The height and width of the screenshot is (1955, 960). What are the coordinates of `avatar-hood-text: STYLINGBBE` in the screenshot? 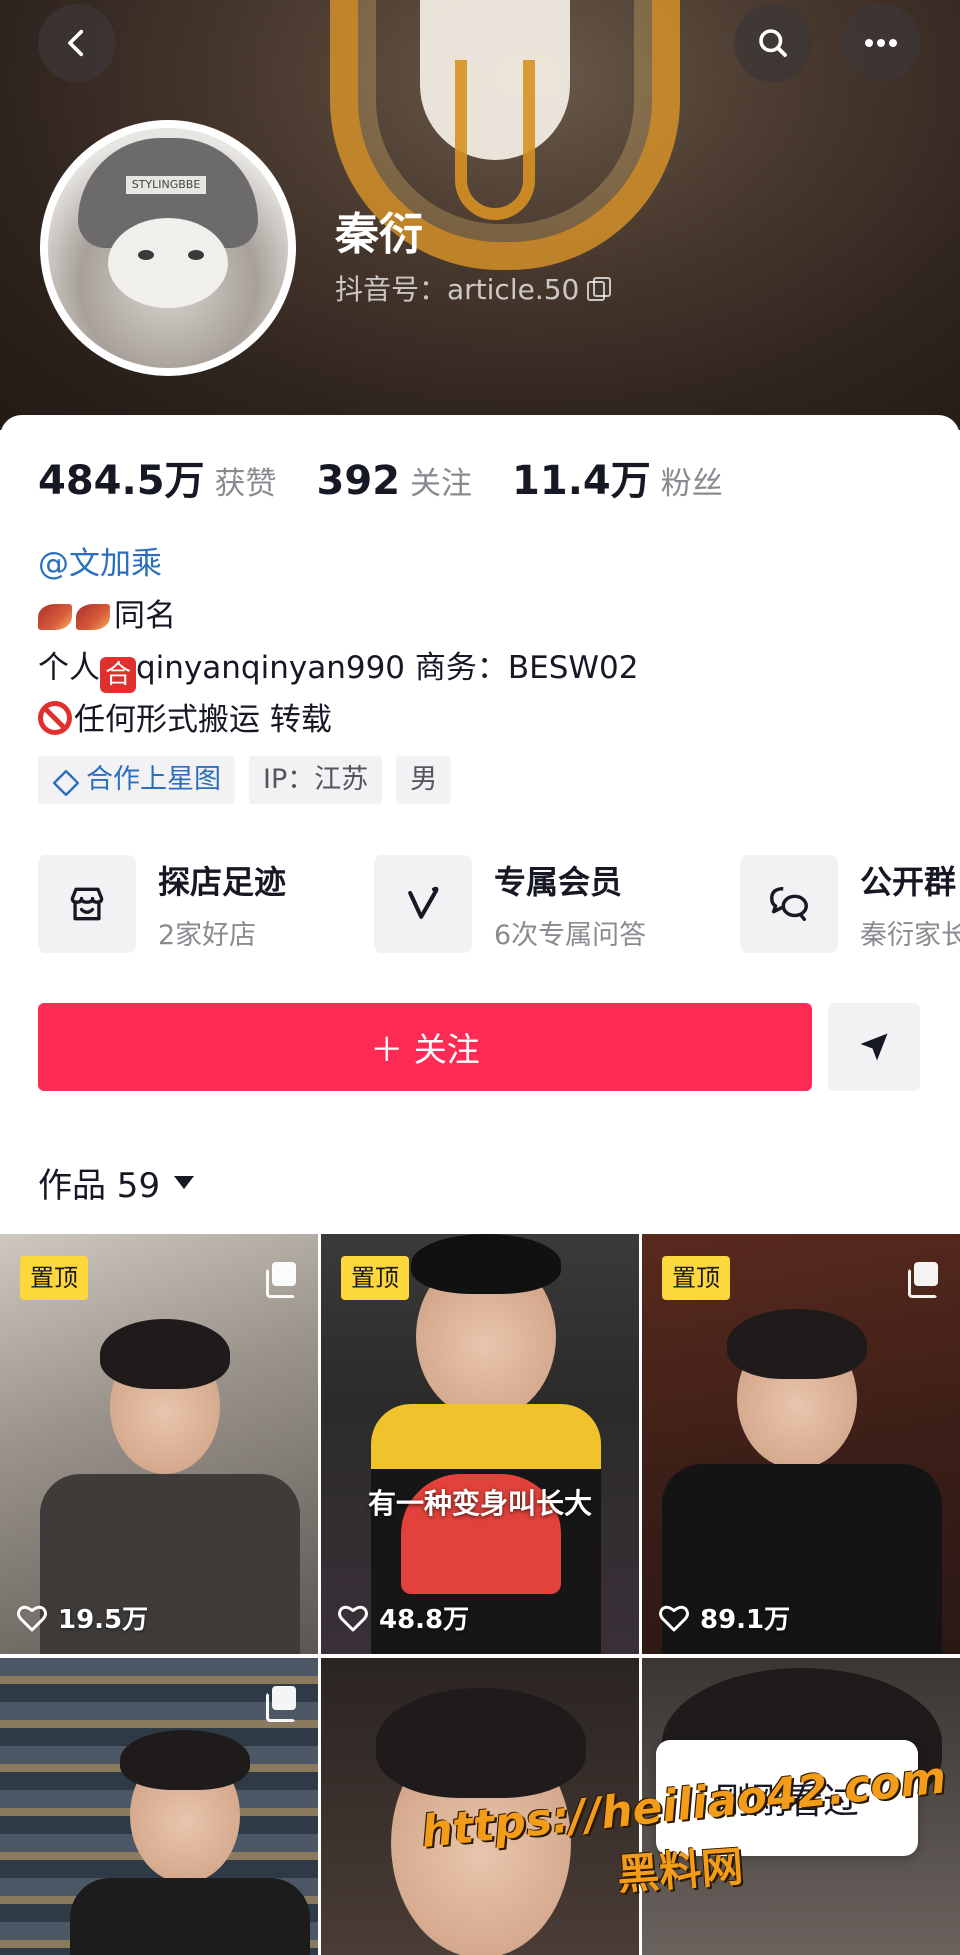 It's located at (166, 185).